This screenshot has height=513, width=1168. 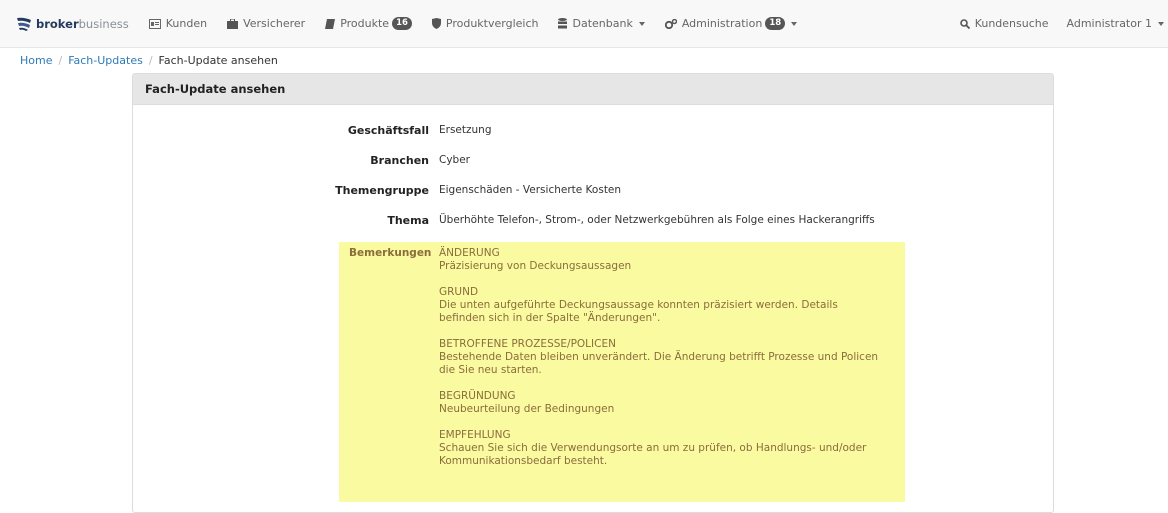 I want to click on nav-kunden: Kunden, so click(x=178, y=23).